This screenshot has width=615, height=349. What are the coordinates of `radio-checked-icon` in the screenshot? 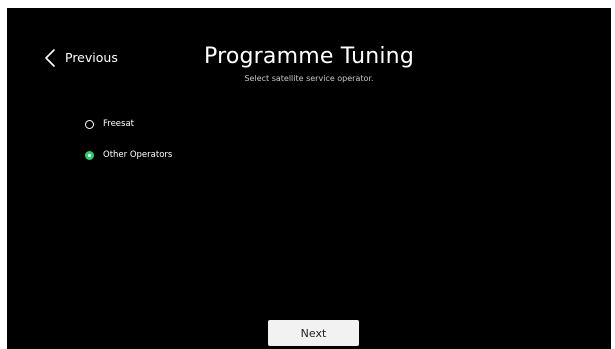 It's located at (89, 155).